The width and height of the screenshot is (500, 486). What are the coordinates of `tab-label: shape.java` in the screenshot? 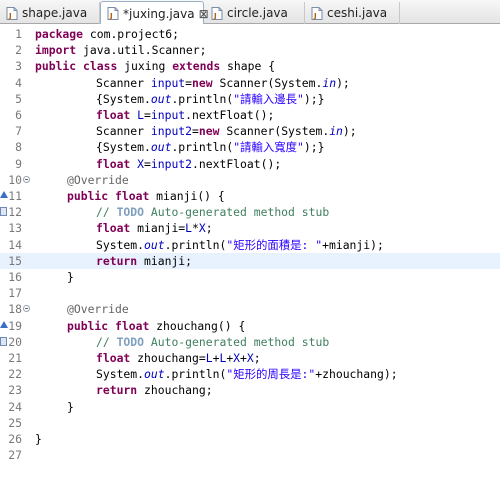 It's located at (55, 13).